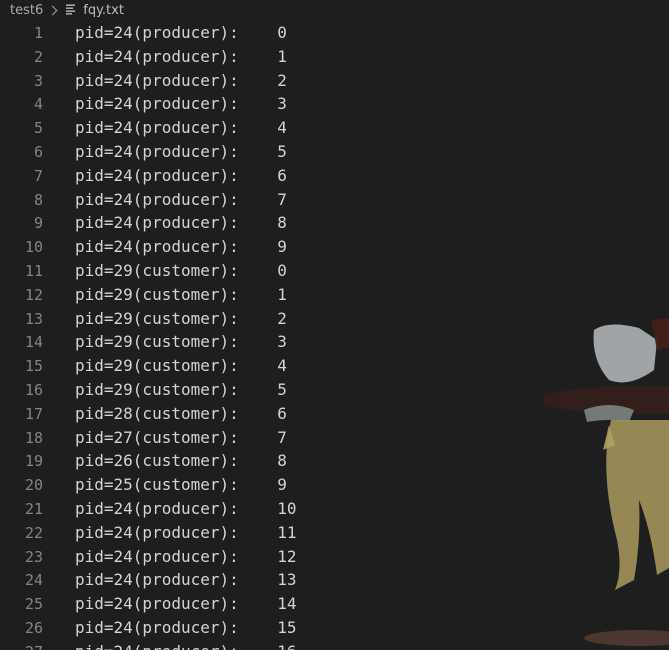 The height and width of the screenshot is (650, 669). What do you see at coordinates (334, 390) in the screenshot?
I see `editor-line: 16 pid=29(customer): 5` at bounding box center [334, 390].